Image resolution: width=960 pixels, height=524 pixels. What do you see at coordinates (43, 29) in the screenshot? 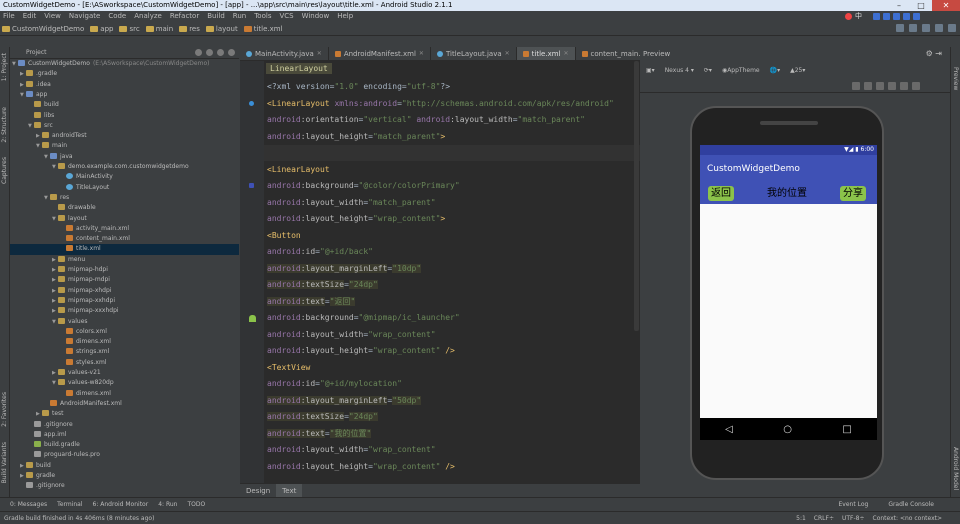
I see `breadcrumb-item: CustomWidgetDemo` at bounding box center [43, 29].